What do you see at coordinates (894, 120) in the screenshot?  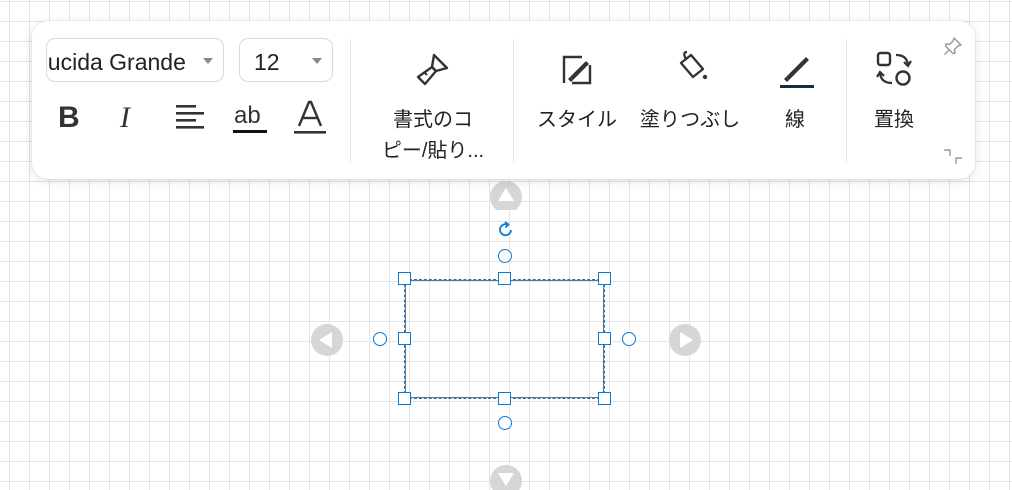 I see `replace-label: 置換` at bounding box center [894, 120].